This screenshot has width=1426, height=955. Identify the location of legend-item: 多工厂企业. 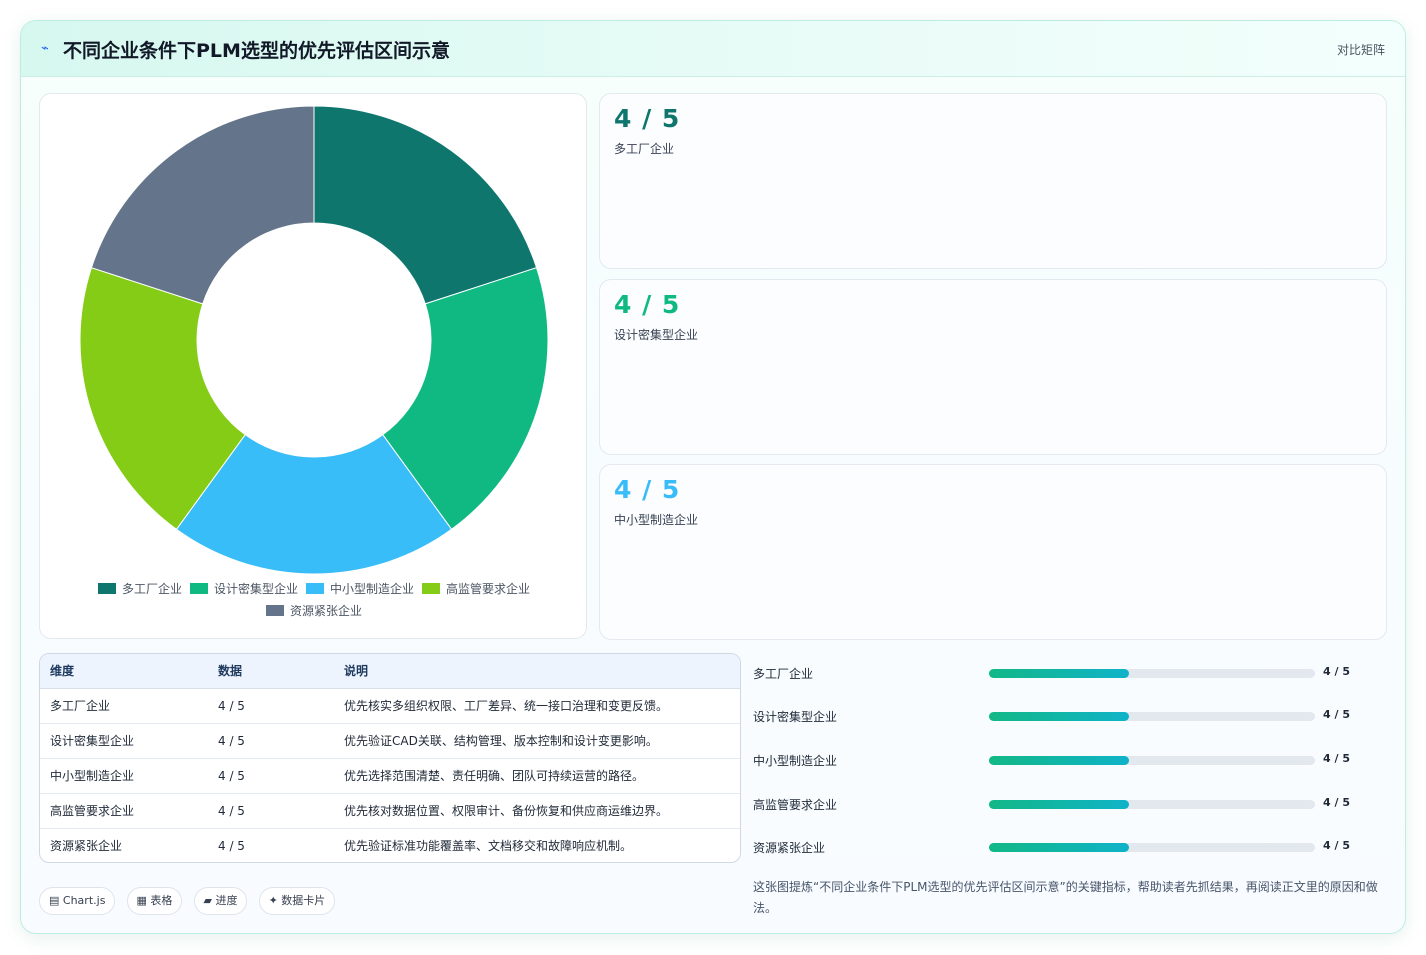
(139, 589).